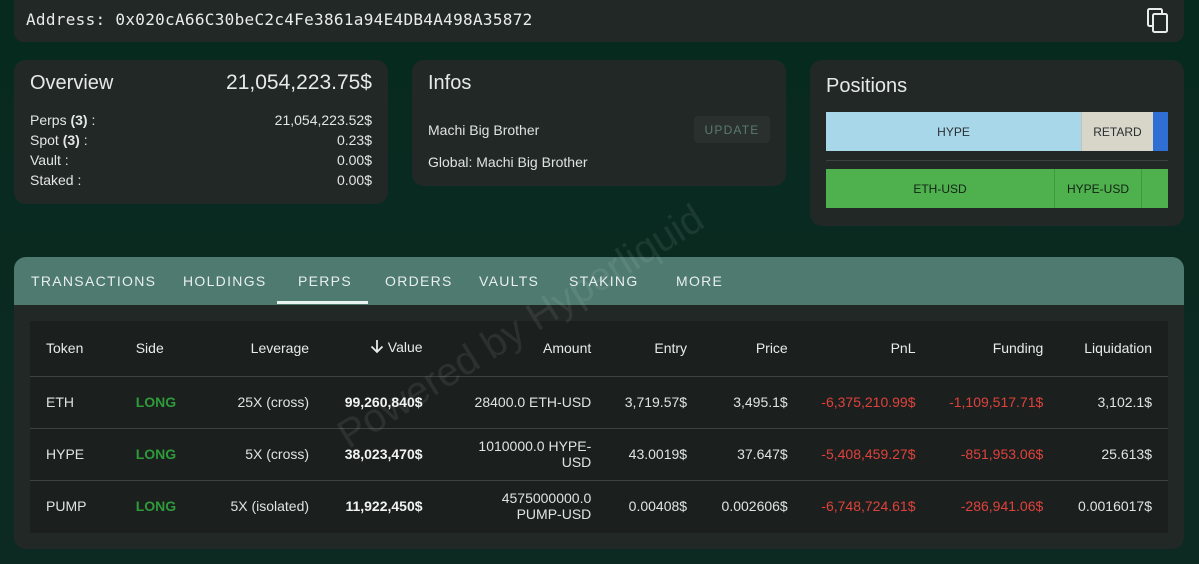 The image size is (1199, 564). I want to click on cell-pnl: -5,408,459.27$, so click(867, 454).